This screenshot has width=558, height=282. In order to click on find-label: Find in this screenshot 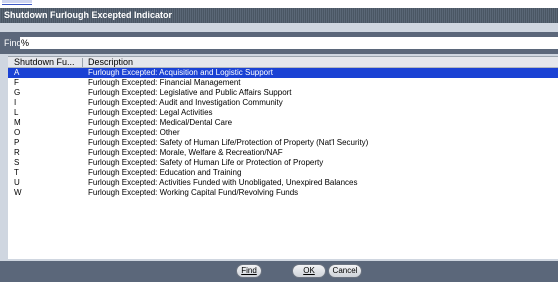, I will do `click(13, 43)`.